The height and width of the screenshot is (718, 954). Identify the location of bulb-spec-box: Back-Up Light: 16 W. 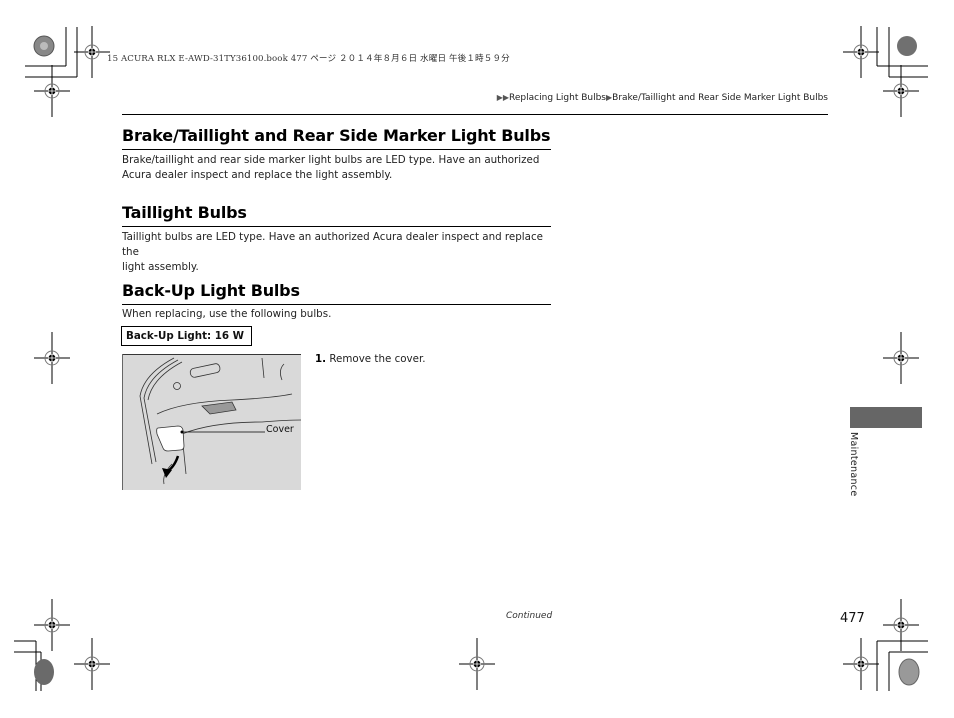
(186, 336).